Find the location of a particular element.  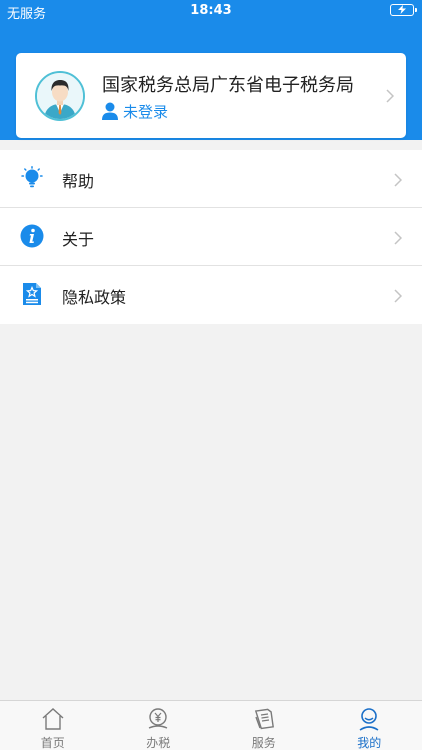

yuan-coin-icon is located at coordinates (158, 719).